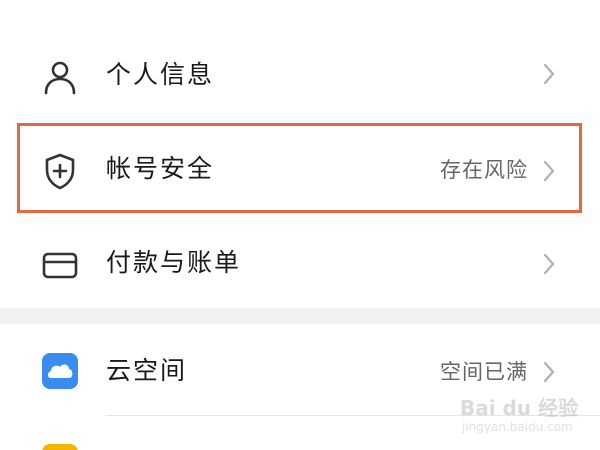  What do you see at coordinates (160, 168) in the screenshot?
I see `settings-item-label: 帐号安全` at bounding box center [160, 168].